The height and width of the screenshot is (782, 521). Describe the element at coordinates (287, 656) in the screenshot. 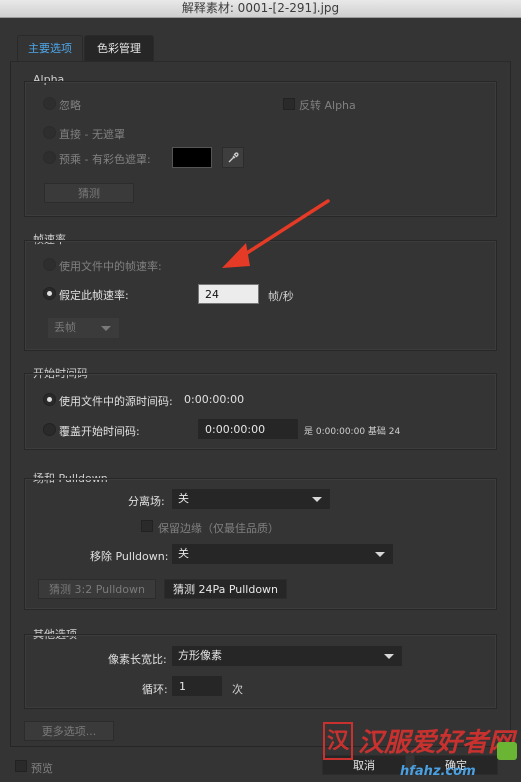

I see `pixel-aspect-select: 方形像素` at that location.